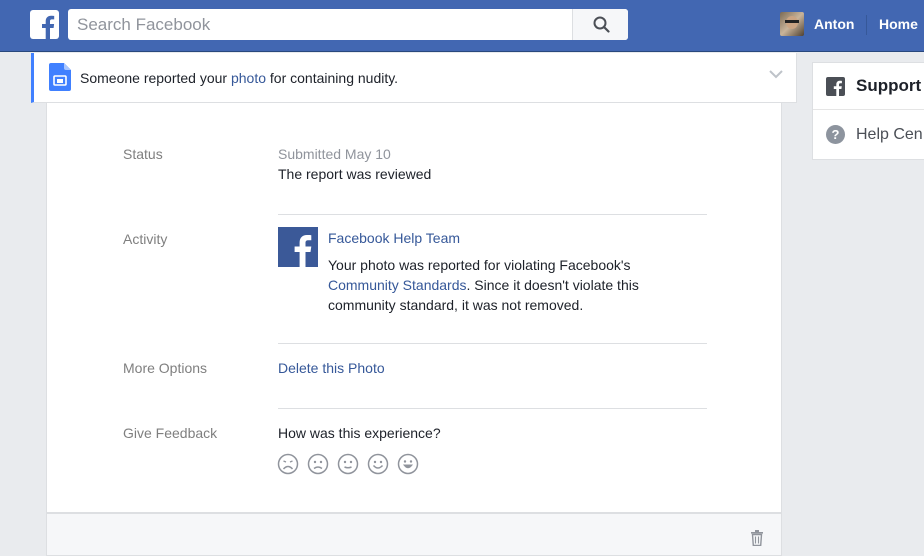 Image resolution: width=924 pixels, height=556 pixels. I want to click on status-label: Status, so click(143, 154).